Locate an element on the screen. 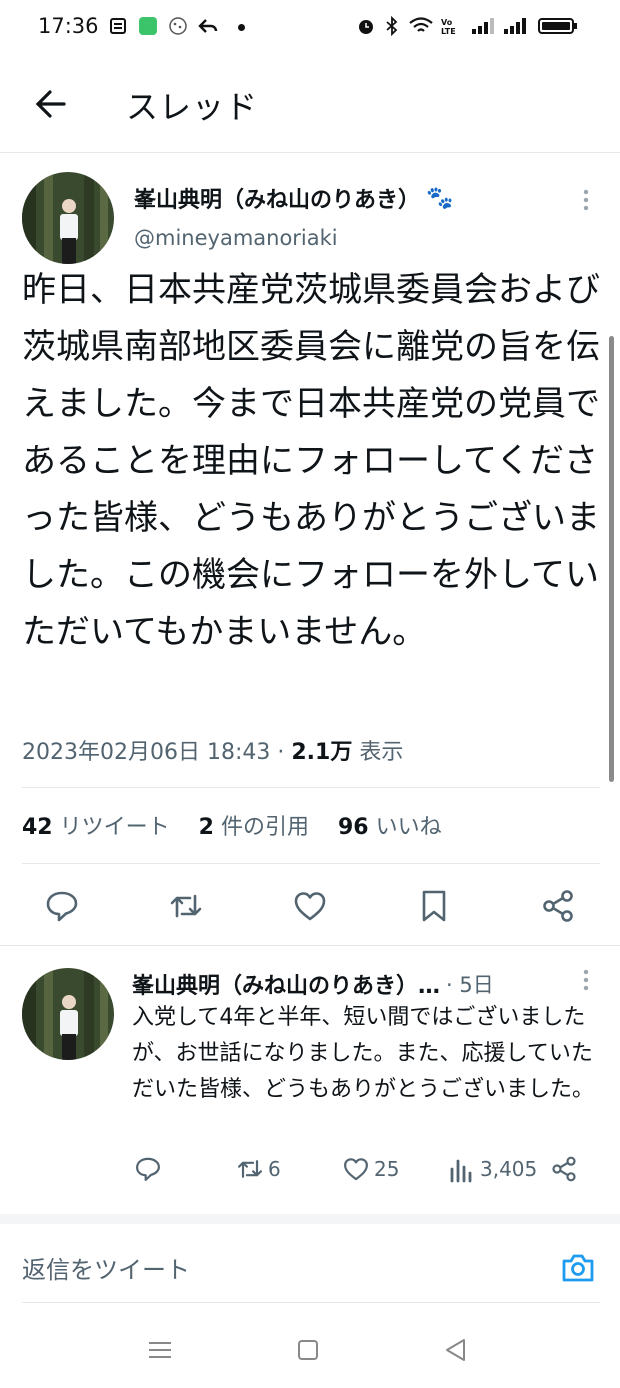 The image size is (620, 1388). bookmark-icon is located at coordinates (434, 906).